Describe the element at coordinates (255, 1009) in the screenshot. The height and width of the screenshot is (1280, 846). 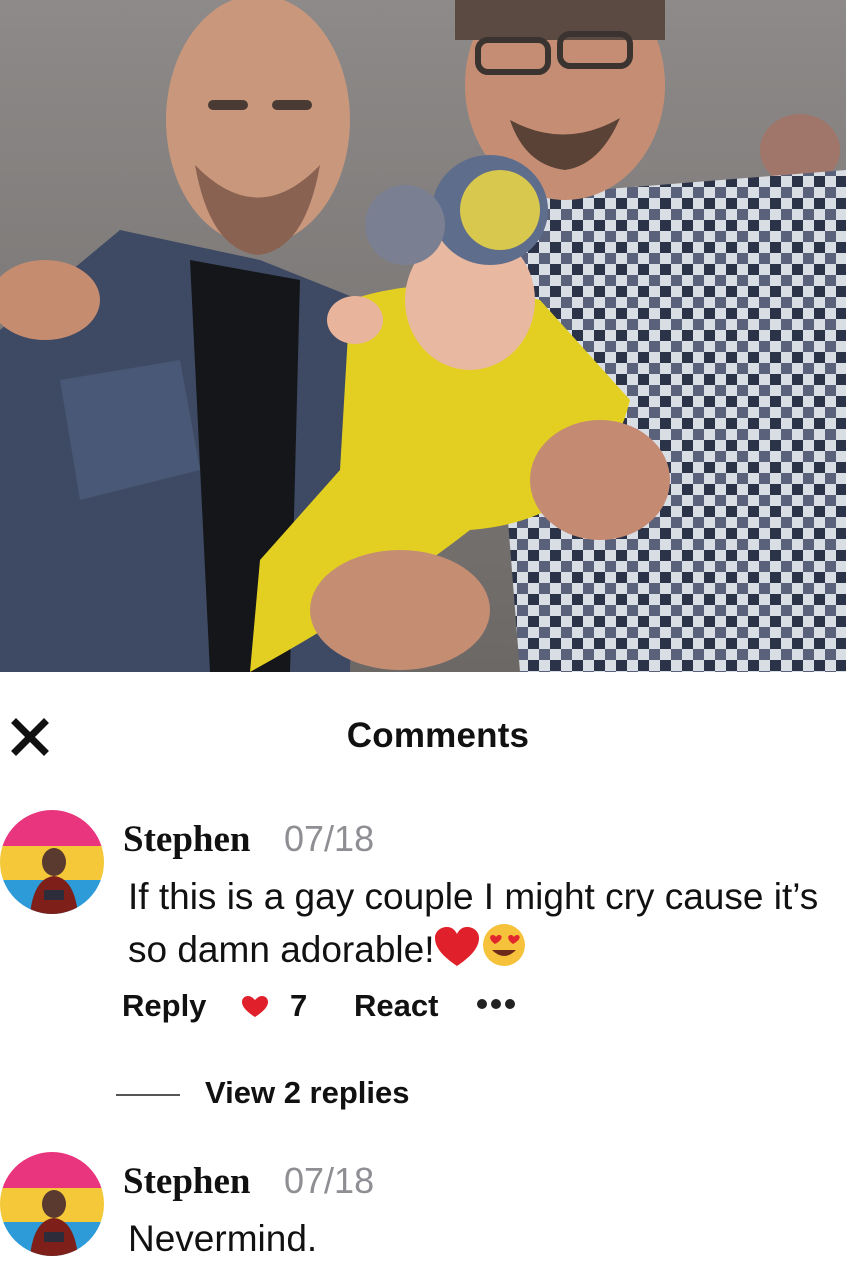
I see `heart-icon` at that location.